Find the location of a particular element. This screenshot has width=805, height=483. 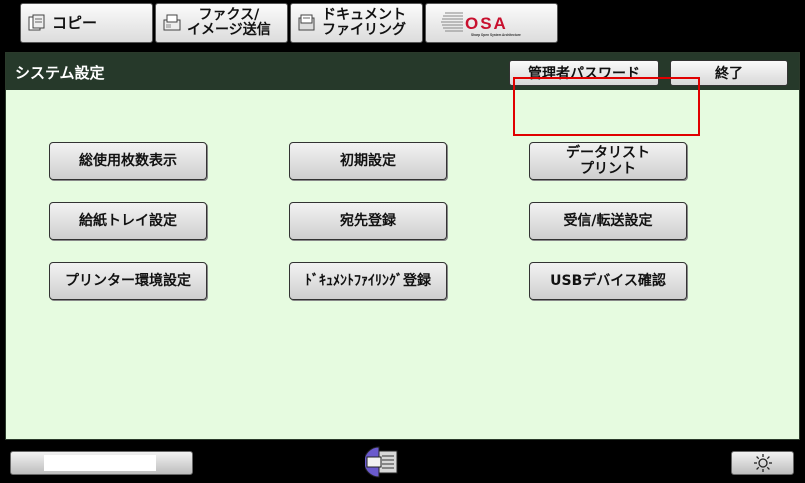

data-list-print-label: データリスト プリント is located at coordinates (608, 161).